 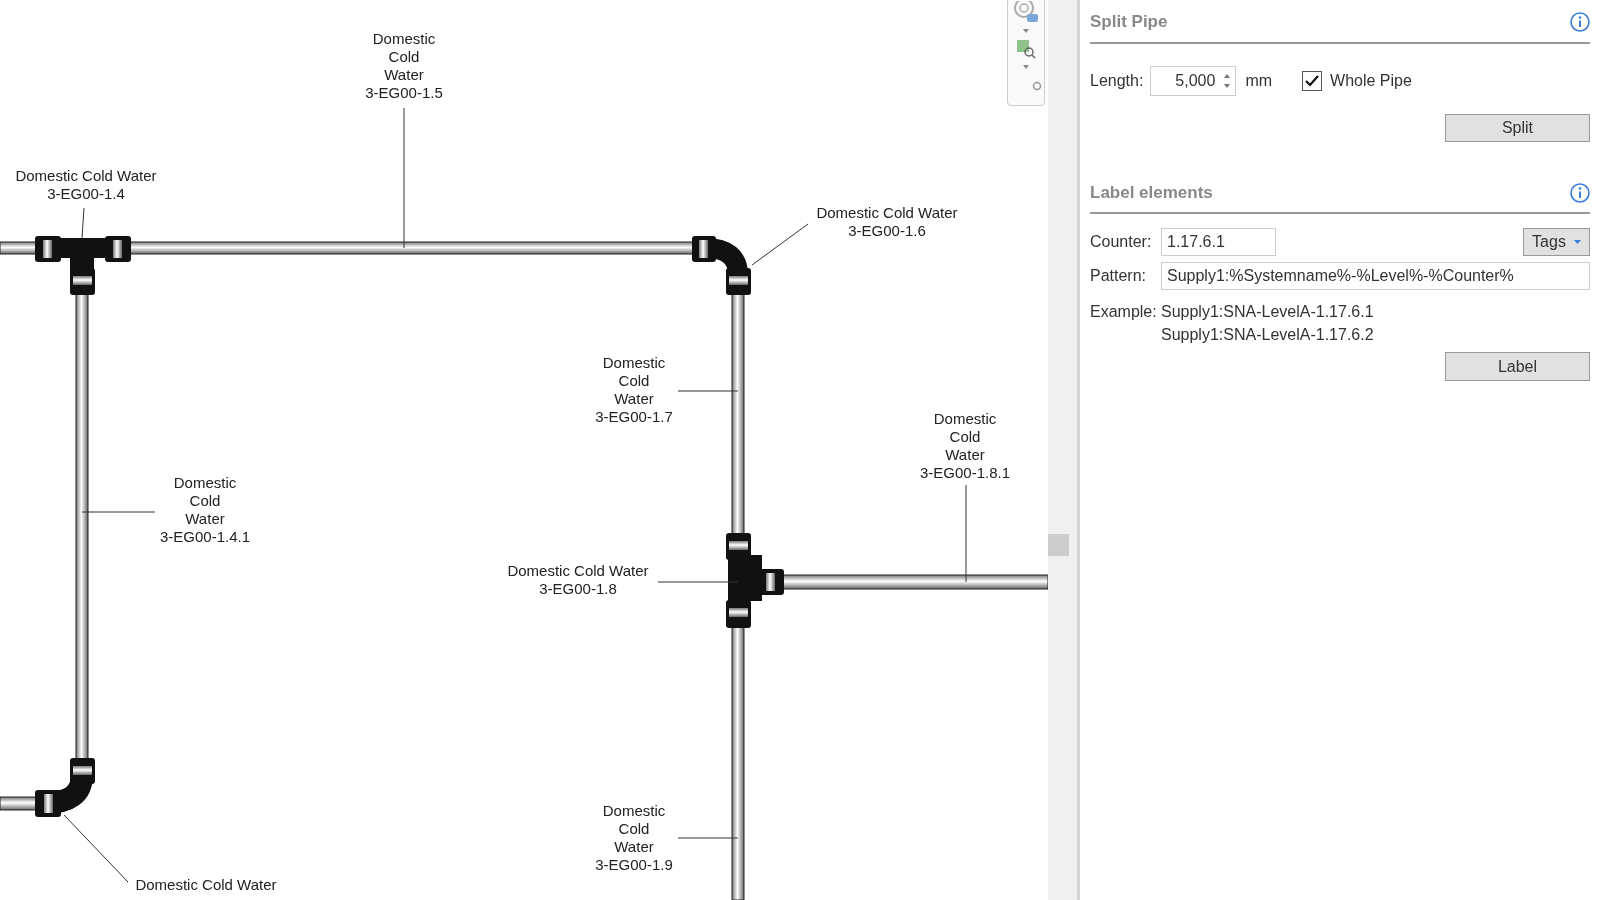 I want to click on label-button: Label, so click(x=1517, y=366).